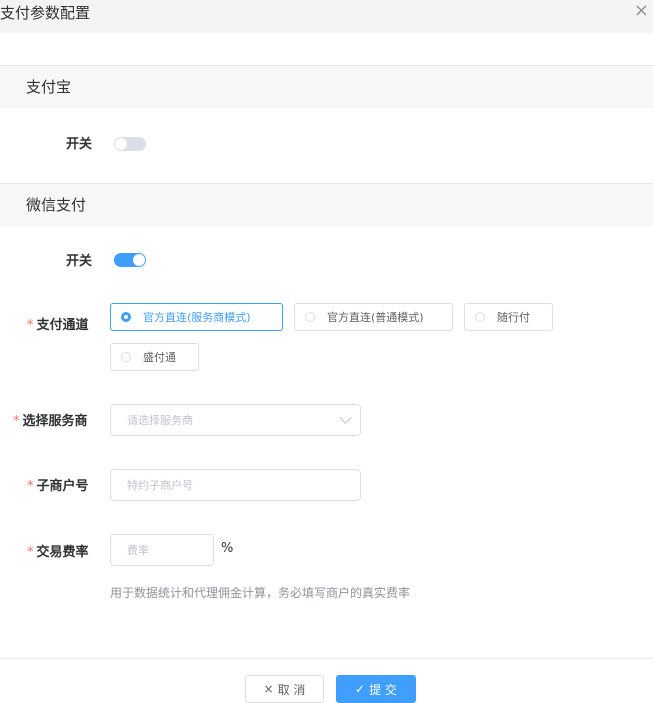 This screenshot has height=703, width=653. Describe the element at coordinates (130, 144) in the screenshot. I see `alipay-switch` at that location.